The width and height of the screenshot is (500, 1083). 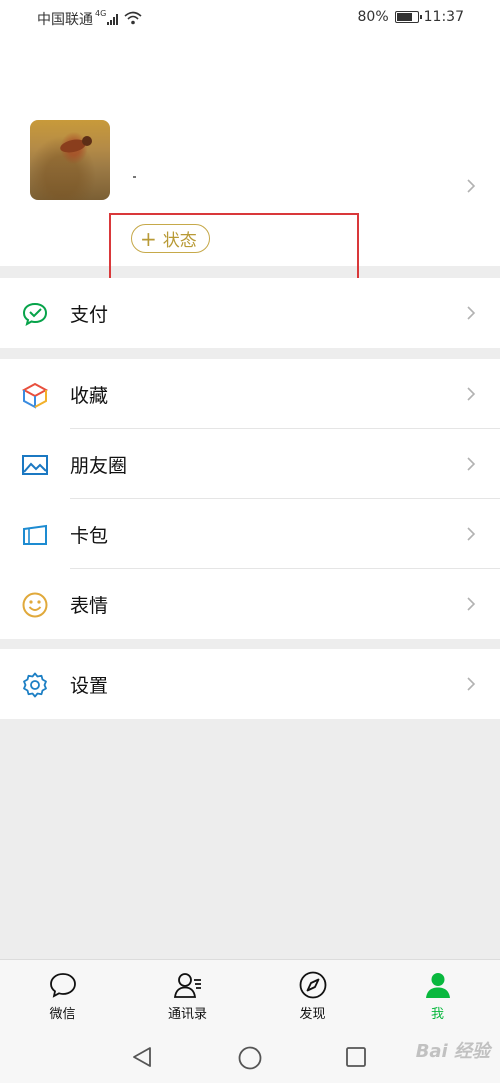 I want to click on battery-percent: 80%, so click(x=373, y=17).